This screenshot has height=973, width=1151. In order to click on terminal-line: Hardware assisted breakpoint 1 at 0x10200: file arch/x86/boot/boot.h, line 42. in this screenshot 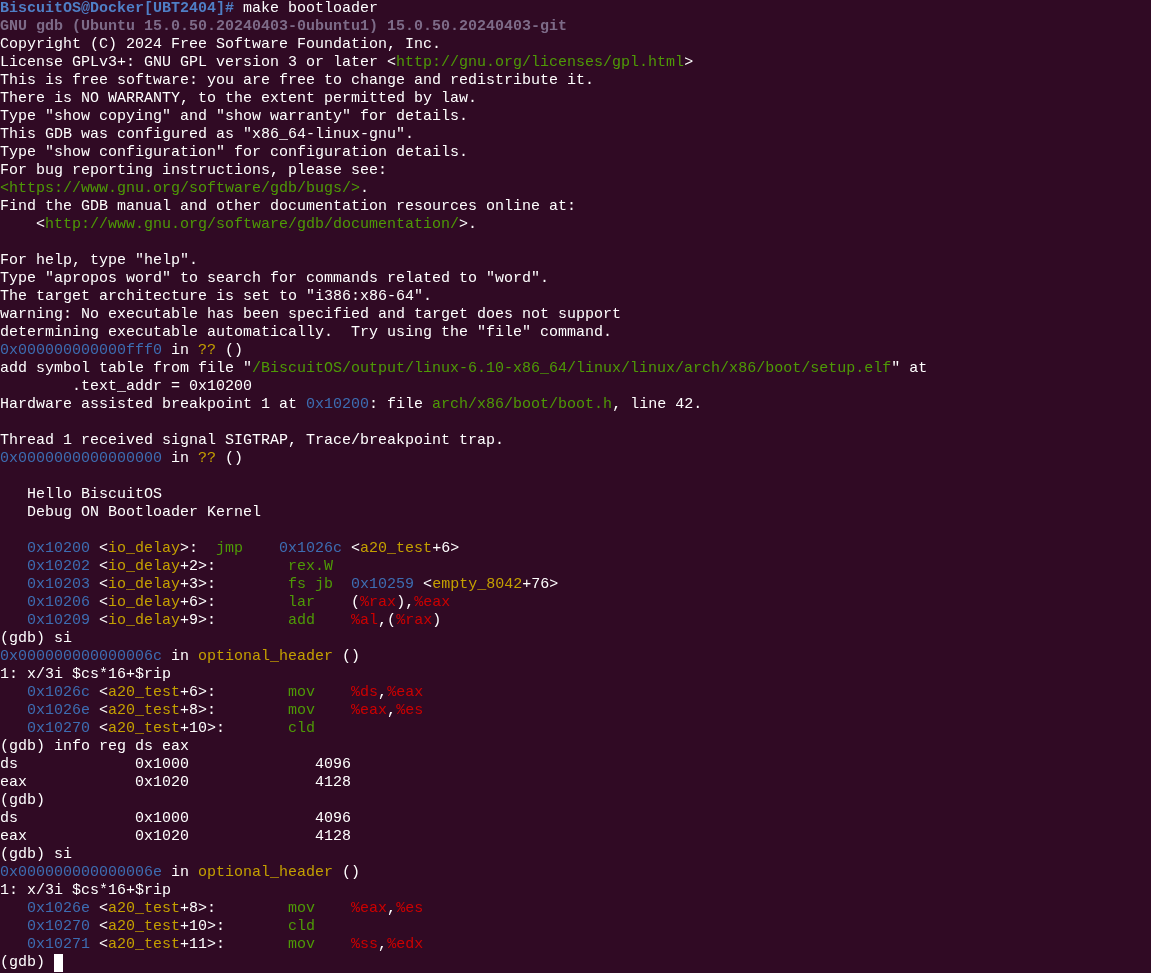, I will do `click(351, 405)`.